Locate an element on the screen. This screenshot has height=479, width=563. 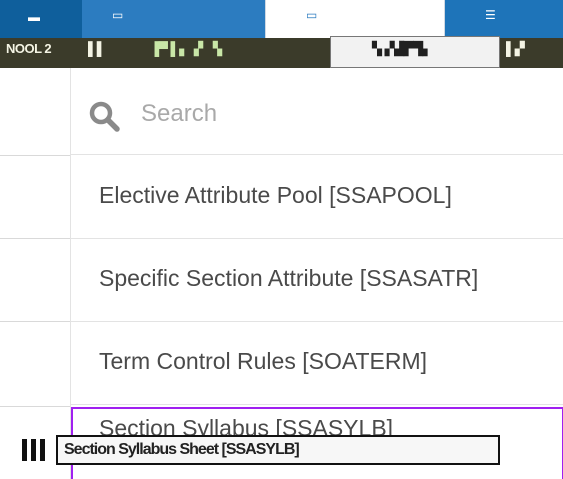
menu-item-label: Specific Section Attribute [SSASATR] is located at coordinates (289, 278).